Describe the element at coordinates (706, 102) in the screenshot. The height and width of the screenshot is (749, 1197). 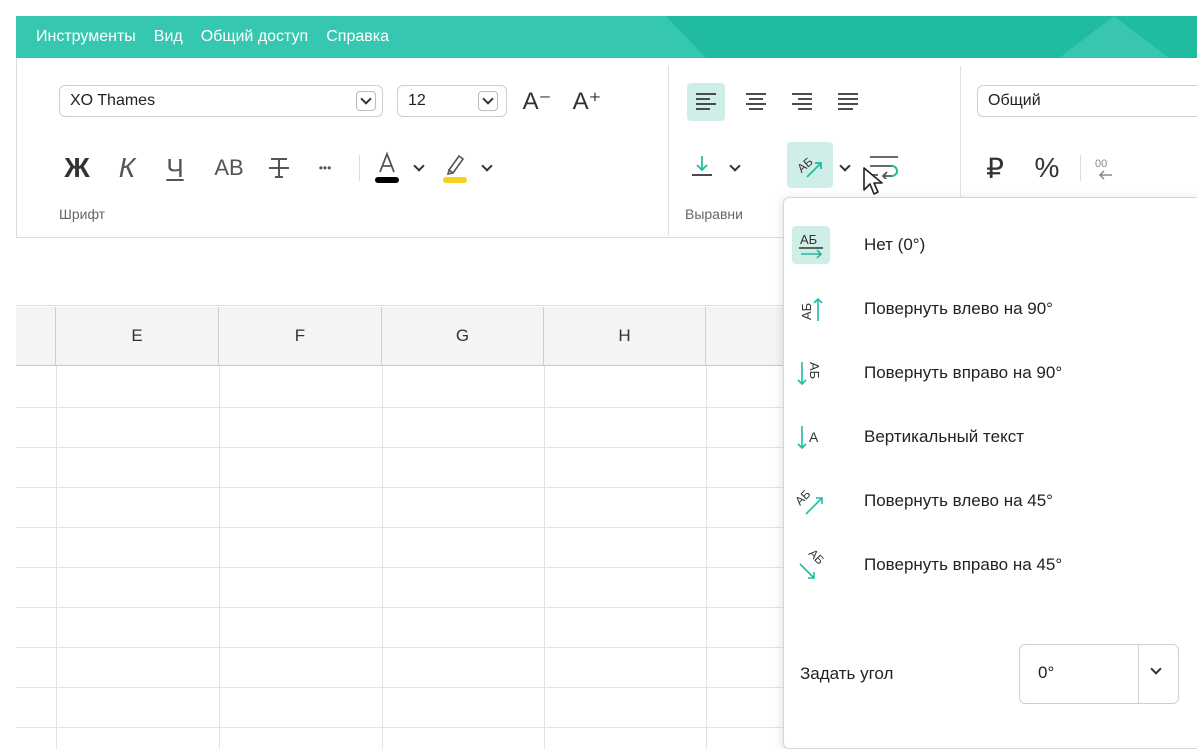
I see `align-left-icon` at that location.